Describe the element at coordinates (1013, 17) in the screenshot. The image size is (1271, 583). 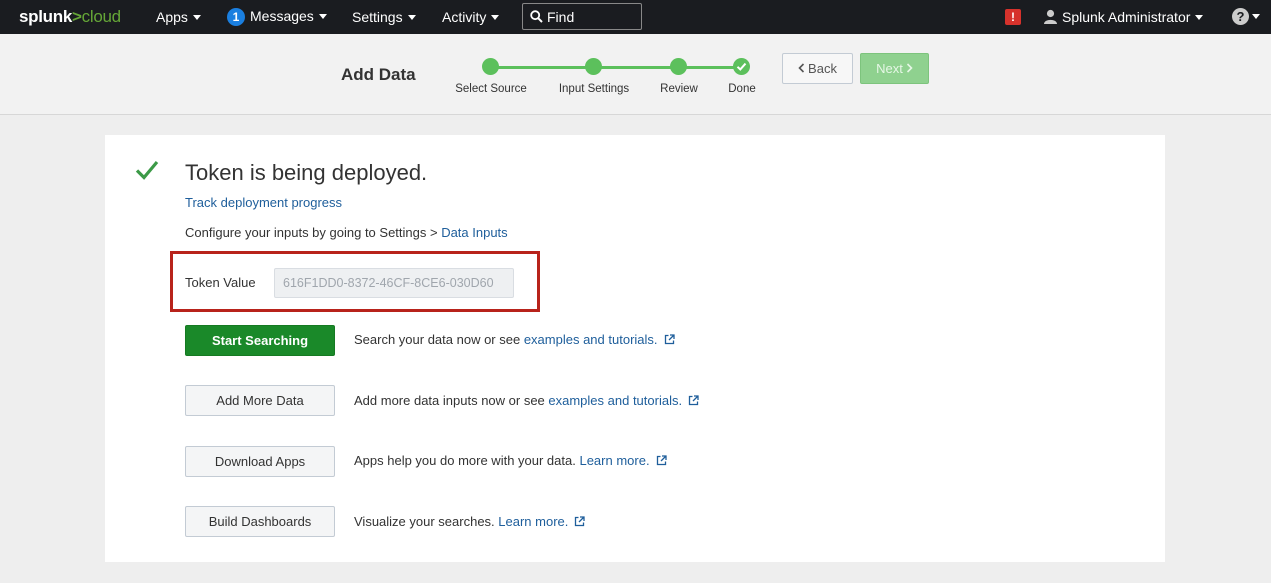
I see `alert-icon: !` at that location.